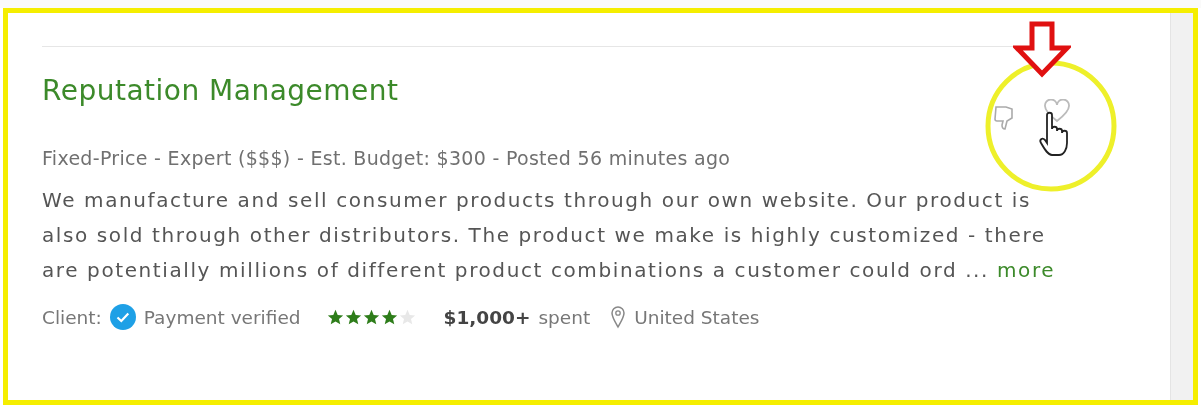 The image size is (1201, 407). I want to click on verified-icon, so click(122, 317).